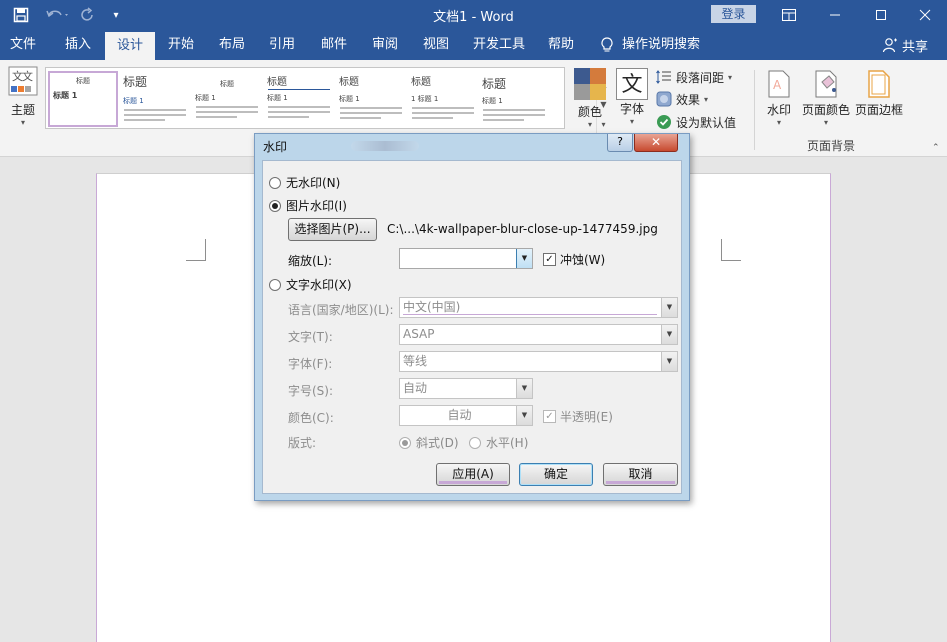  I want to click on washout-checkbox: ✓ 冲蚀(W), so click(574, 259).